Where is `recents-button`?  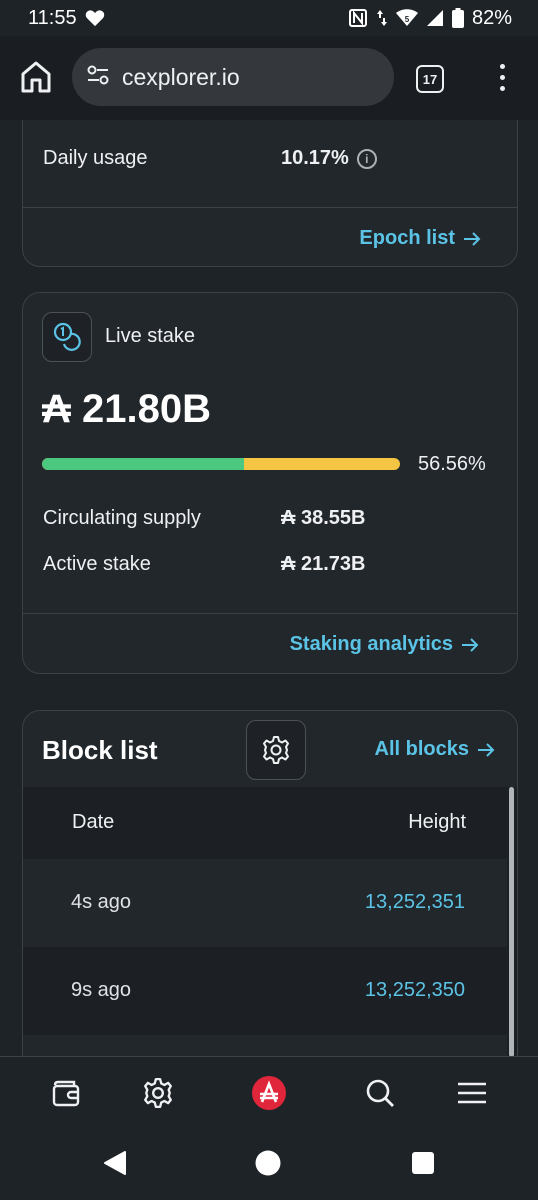
recents-button is located at coordinates (423, 1163).